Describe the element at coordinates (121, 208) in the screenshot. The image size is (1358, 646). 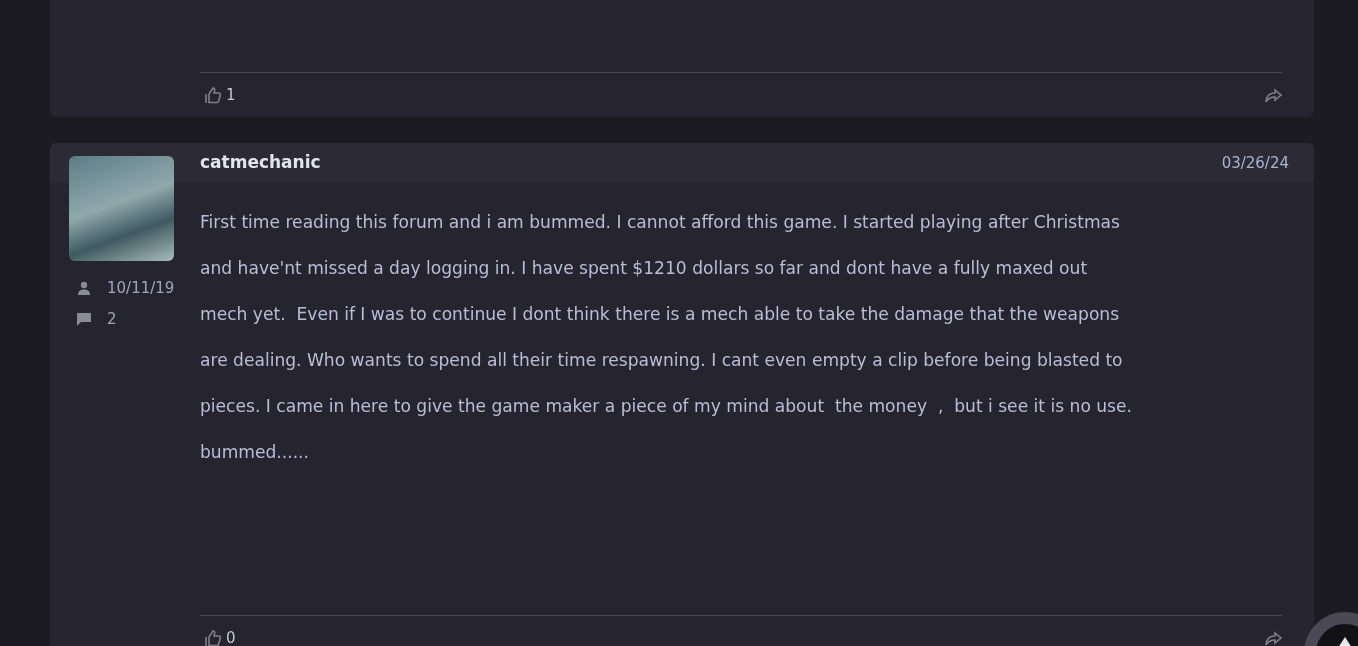
I see `avatar-photo-placeholder` at that location.